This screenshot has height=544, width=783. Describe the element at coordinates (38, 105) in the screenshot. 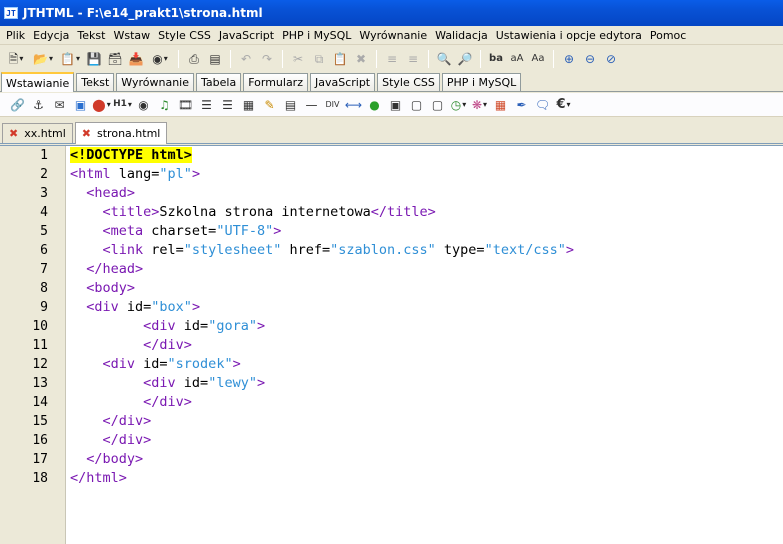

I see `anchor-icon: ⚓` at that location.